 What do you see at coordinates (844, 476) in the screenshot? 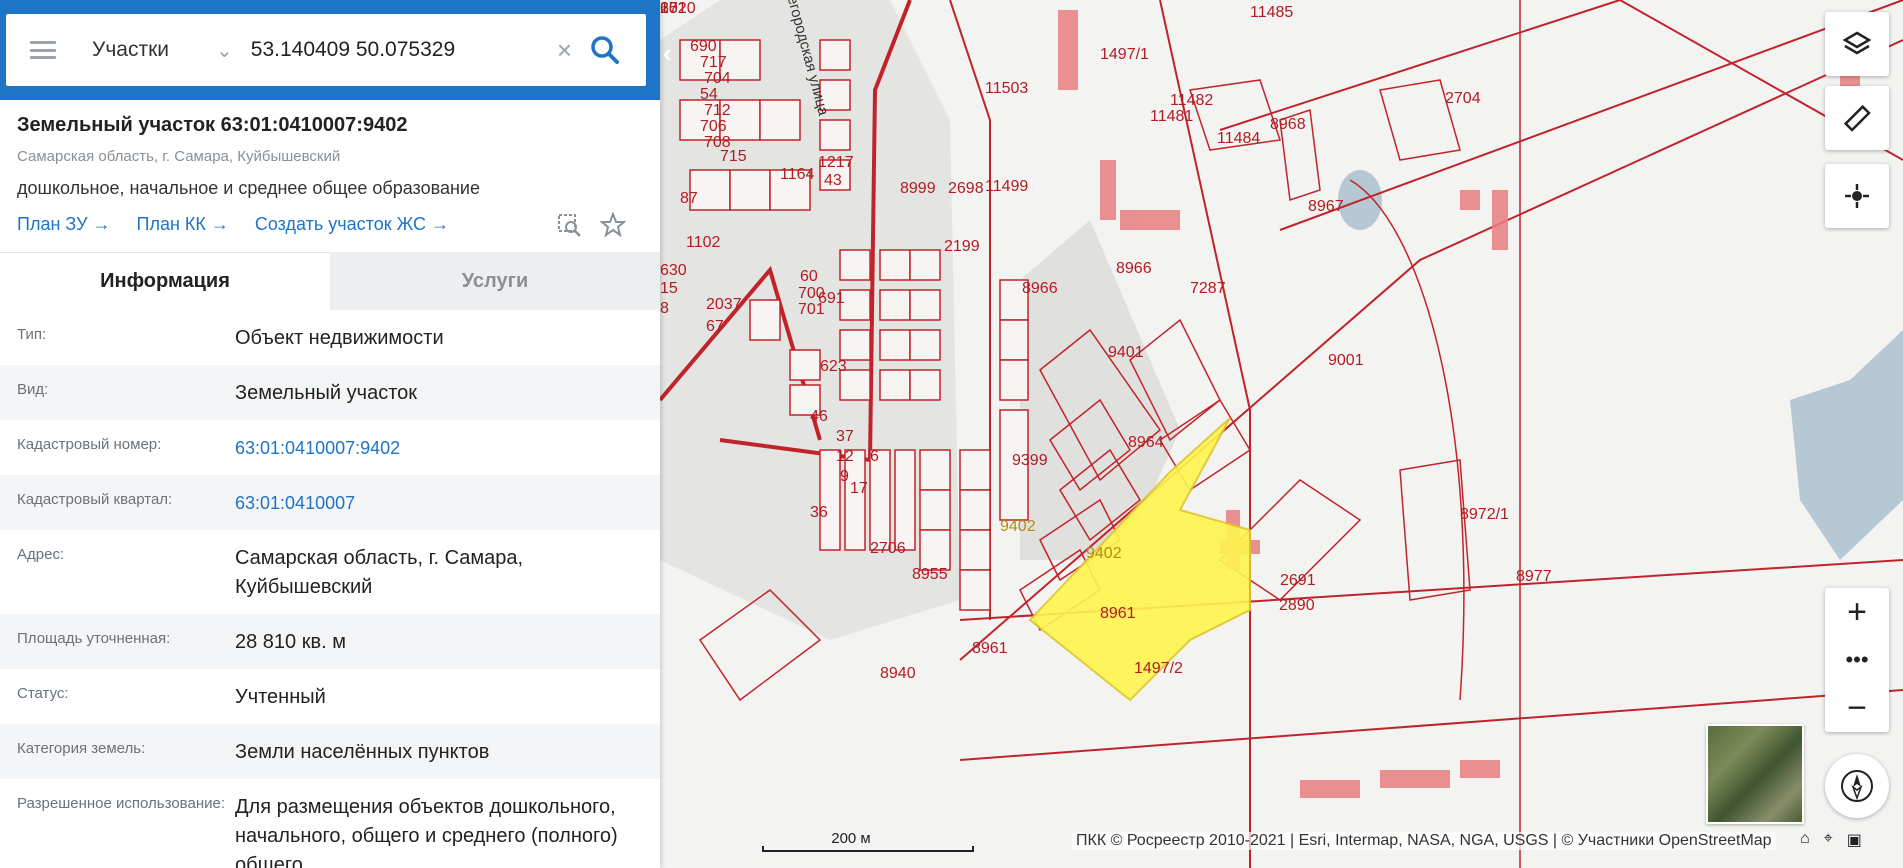
I see `parcel-number-label: 9` at bounding box center [844, 476].